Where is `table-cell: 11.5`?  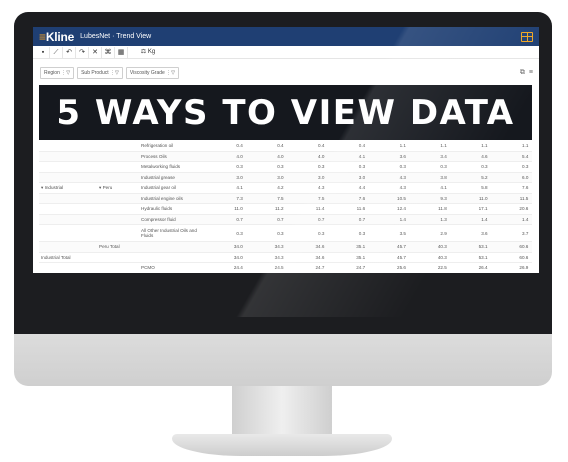
table-cell: 11.5 is located at coordinates (524, 198).